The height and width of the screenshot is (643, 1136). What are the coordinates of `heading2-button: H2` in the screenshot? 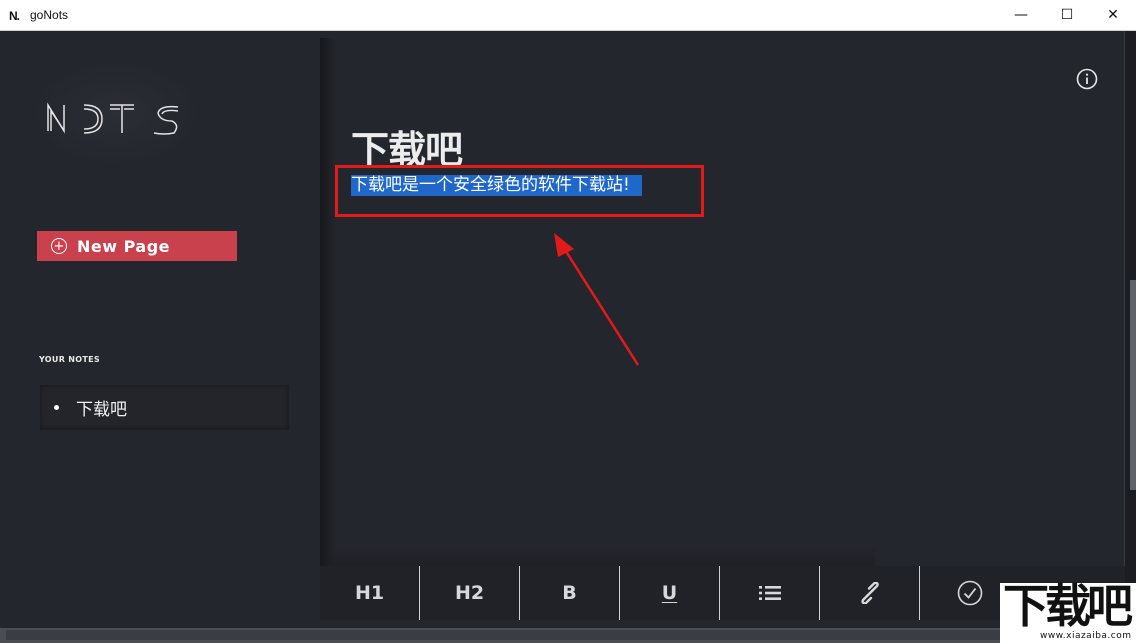 It's located at (470, 593).